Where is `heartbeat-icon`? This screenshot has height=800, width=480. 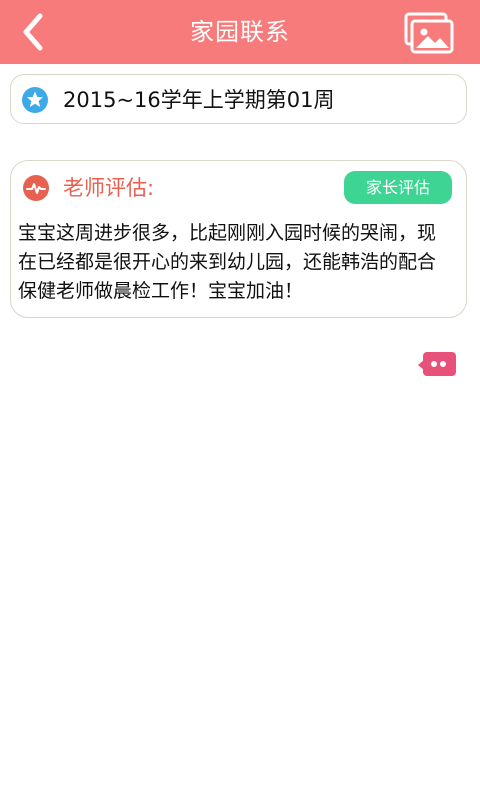 heartbeat-icon is located at coordinates (36, 188).